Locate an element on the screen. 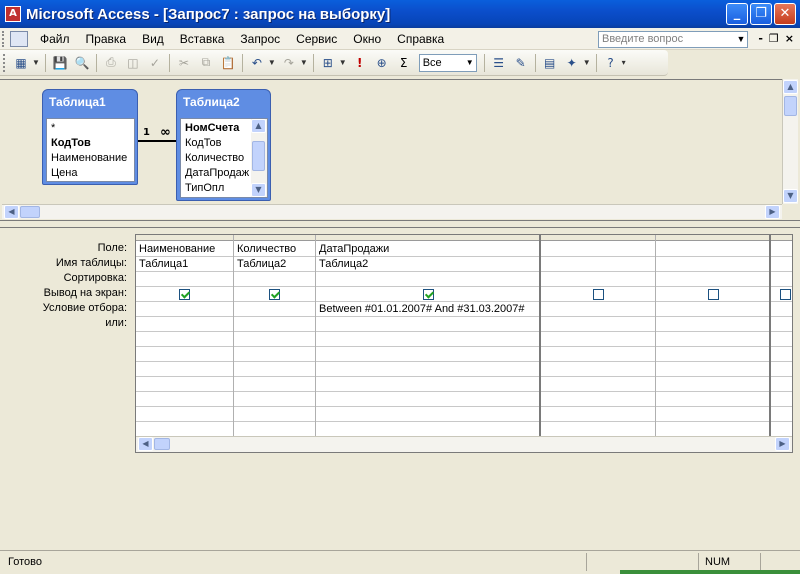  chevron-down-icon: ▼ is located at coordinates (470, 63).